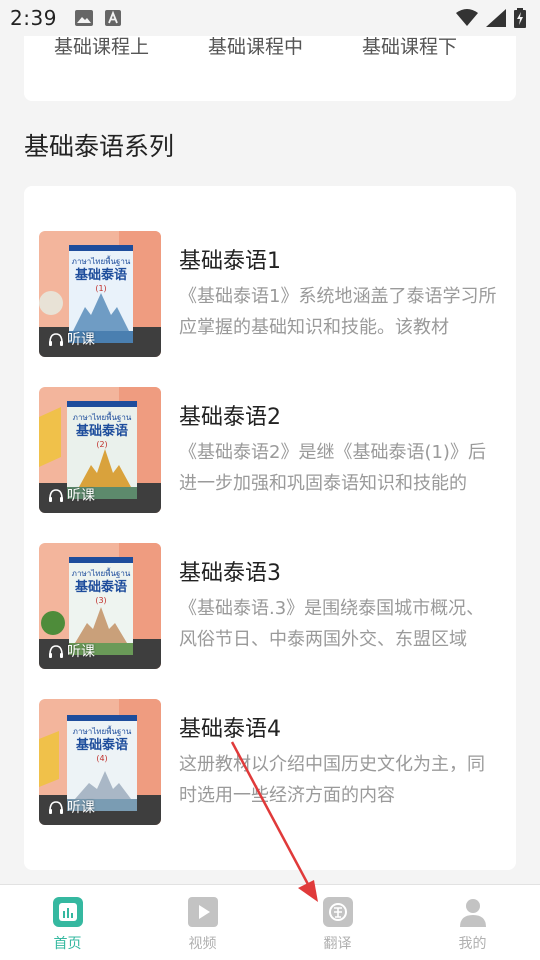  What do you see at coordinates (33, 18) in the screenshot?
I see `status-time: 2:39` at bounding box center [33, 18].